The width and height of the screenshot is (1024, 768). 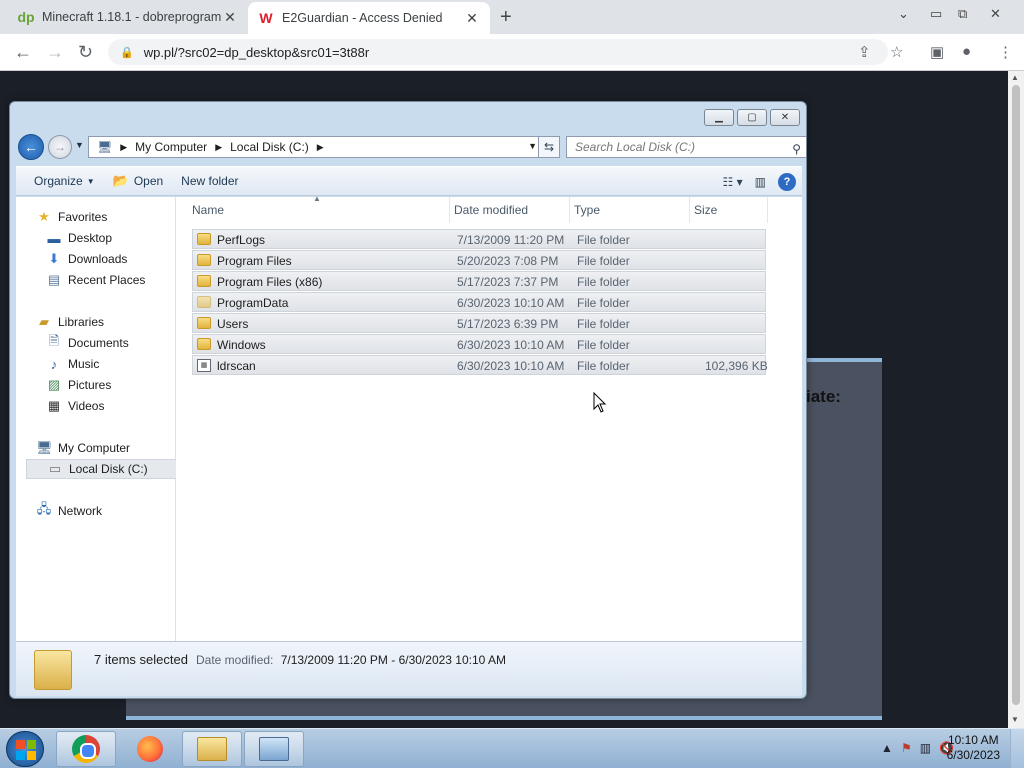 What do you see at coordinates (962, 14) in the screenshot?
I see `restore-icon: ⧉` at bounding box center [962, 14].